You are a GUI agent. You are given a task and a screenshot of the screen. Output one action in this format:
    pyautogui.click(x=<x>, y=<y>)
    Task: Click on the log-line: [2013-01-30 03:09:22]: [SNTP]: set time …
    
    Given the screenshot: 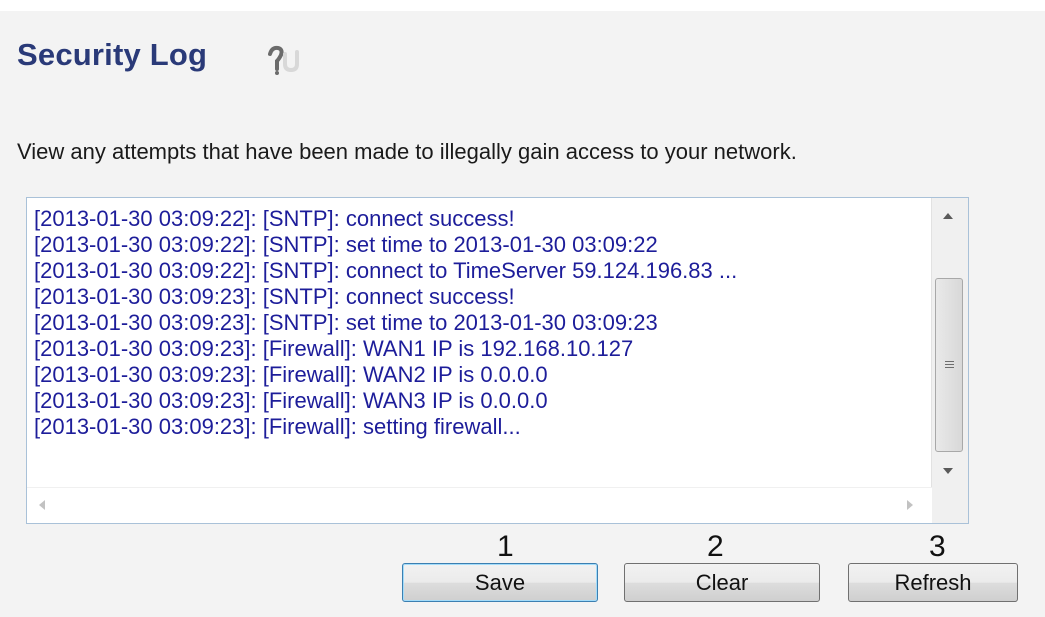 What is the action you would take?
    pyautogui.click(x=346, y=244)
    